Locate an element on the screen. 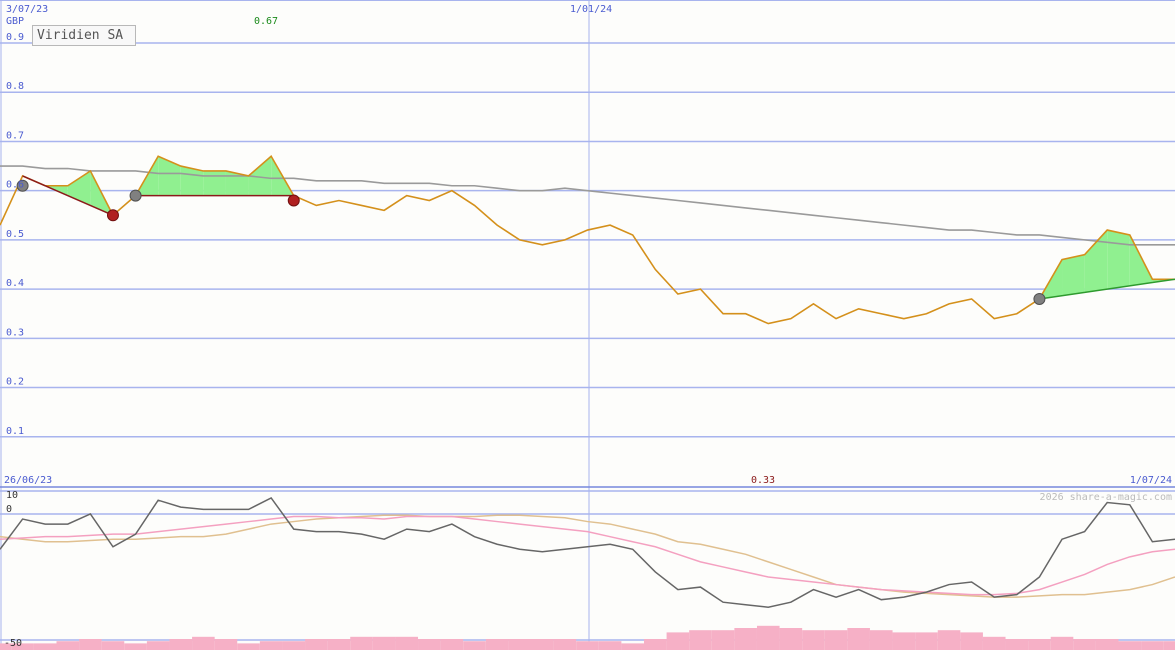 This screenshot has width=1175, height=650. price-tick-label: 0.4 is located at coordinates (15, 283).